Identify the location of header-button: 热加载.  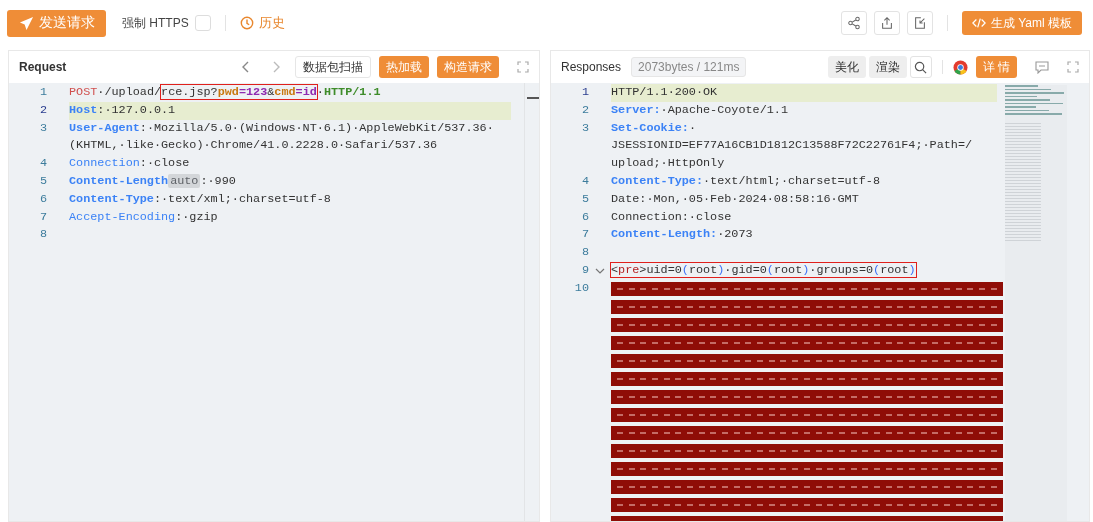
(404, 67).